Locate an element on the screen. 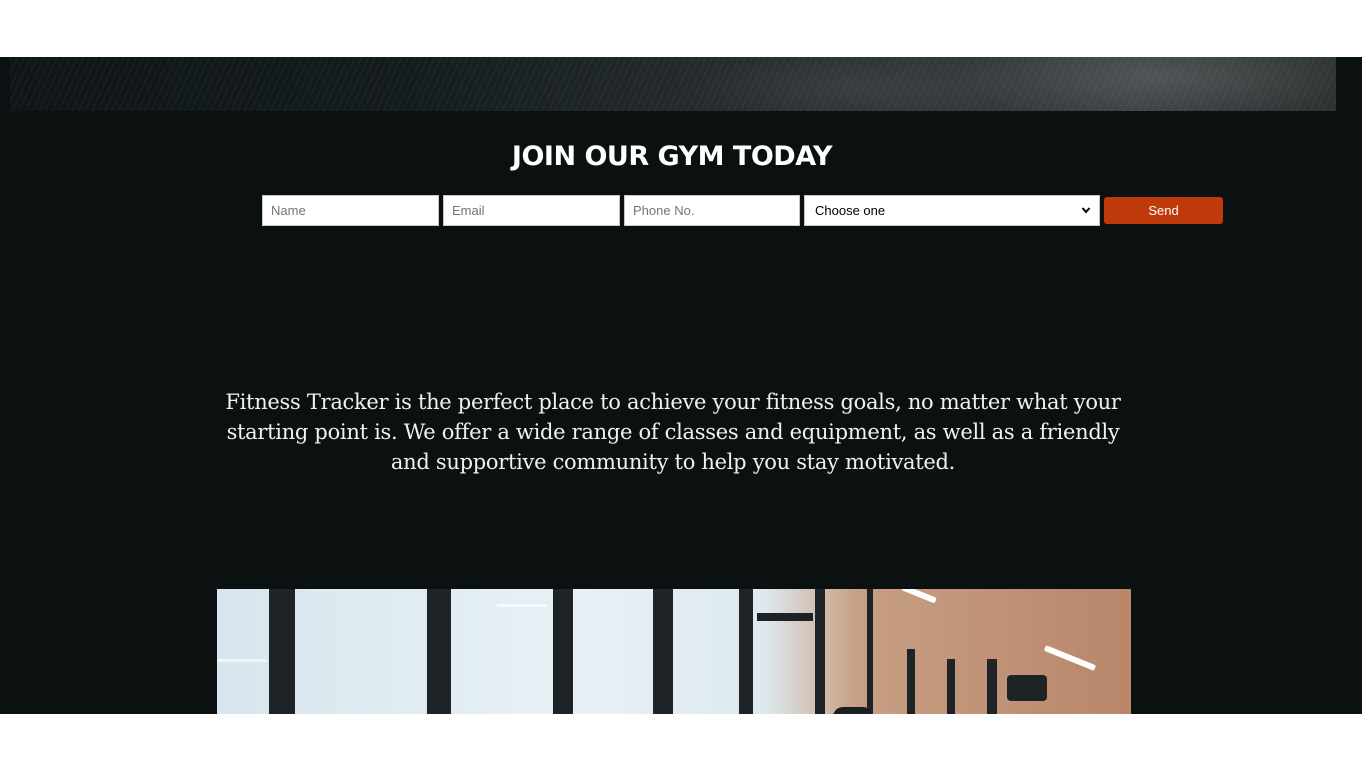 The image size is (1366, 768). email-input is located at coordinates (531, 210).